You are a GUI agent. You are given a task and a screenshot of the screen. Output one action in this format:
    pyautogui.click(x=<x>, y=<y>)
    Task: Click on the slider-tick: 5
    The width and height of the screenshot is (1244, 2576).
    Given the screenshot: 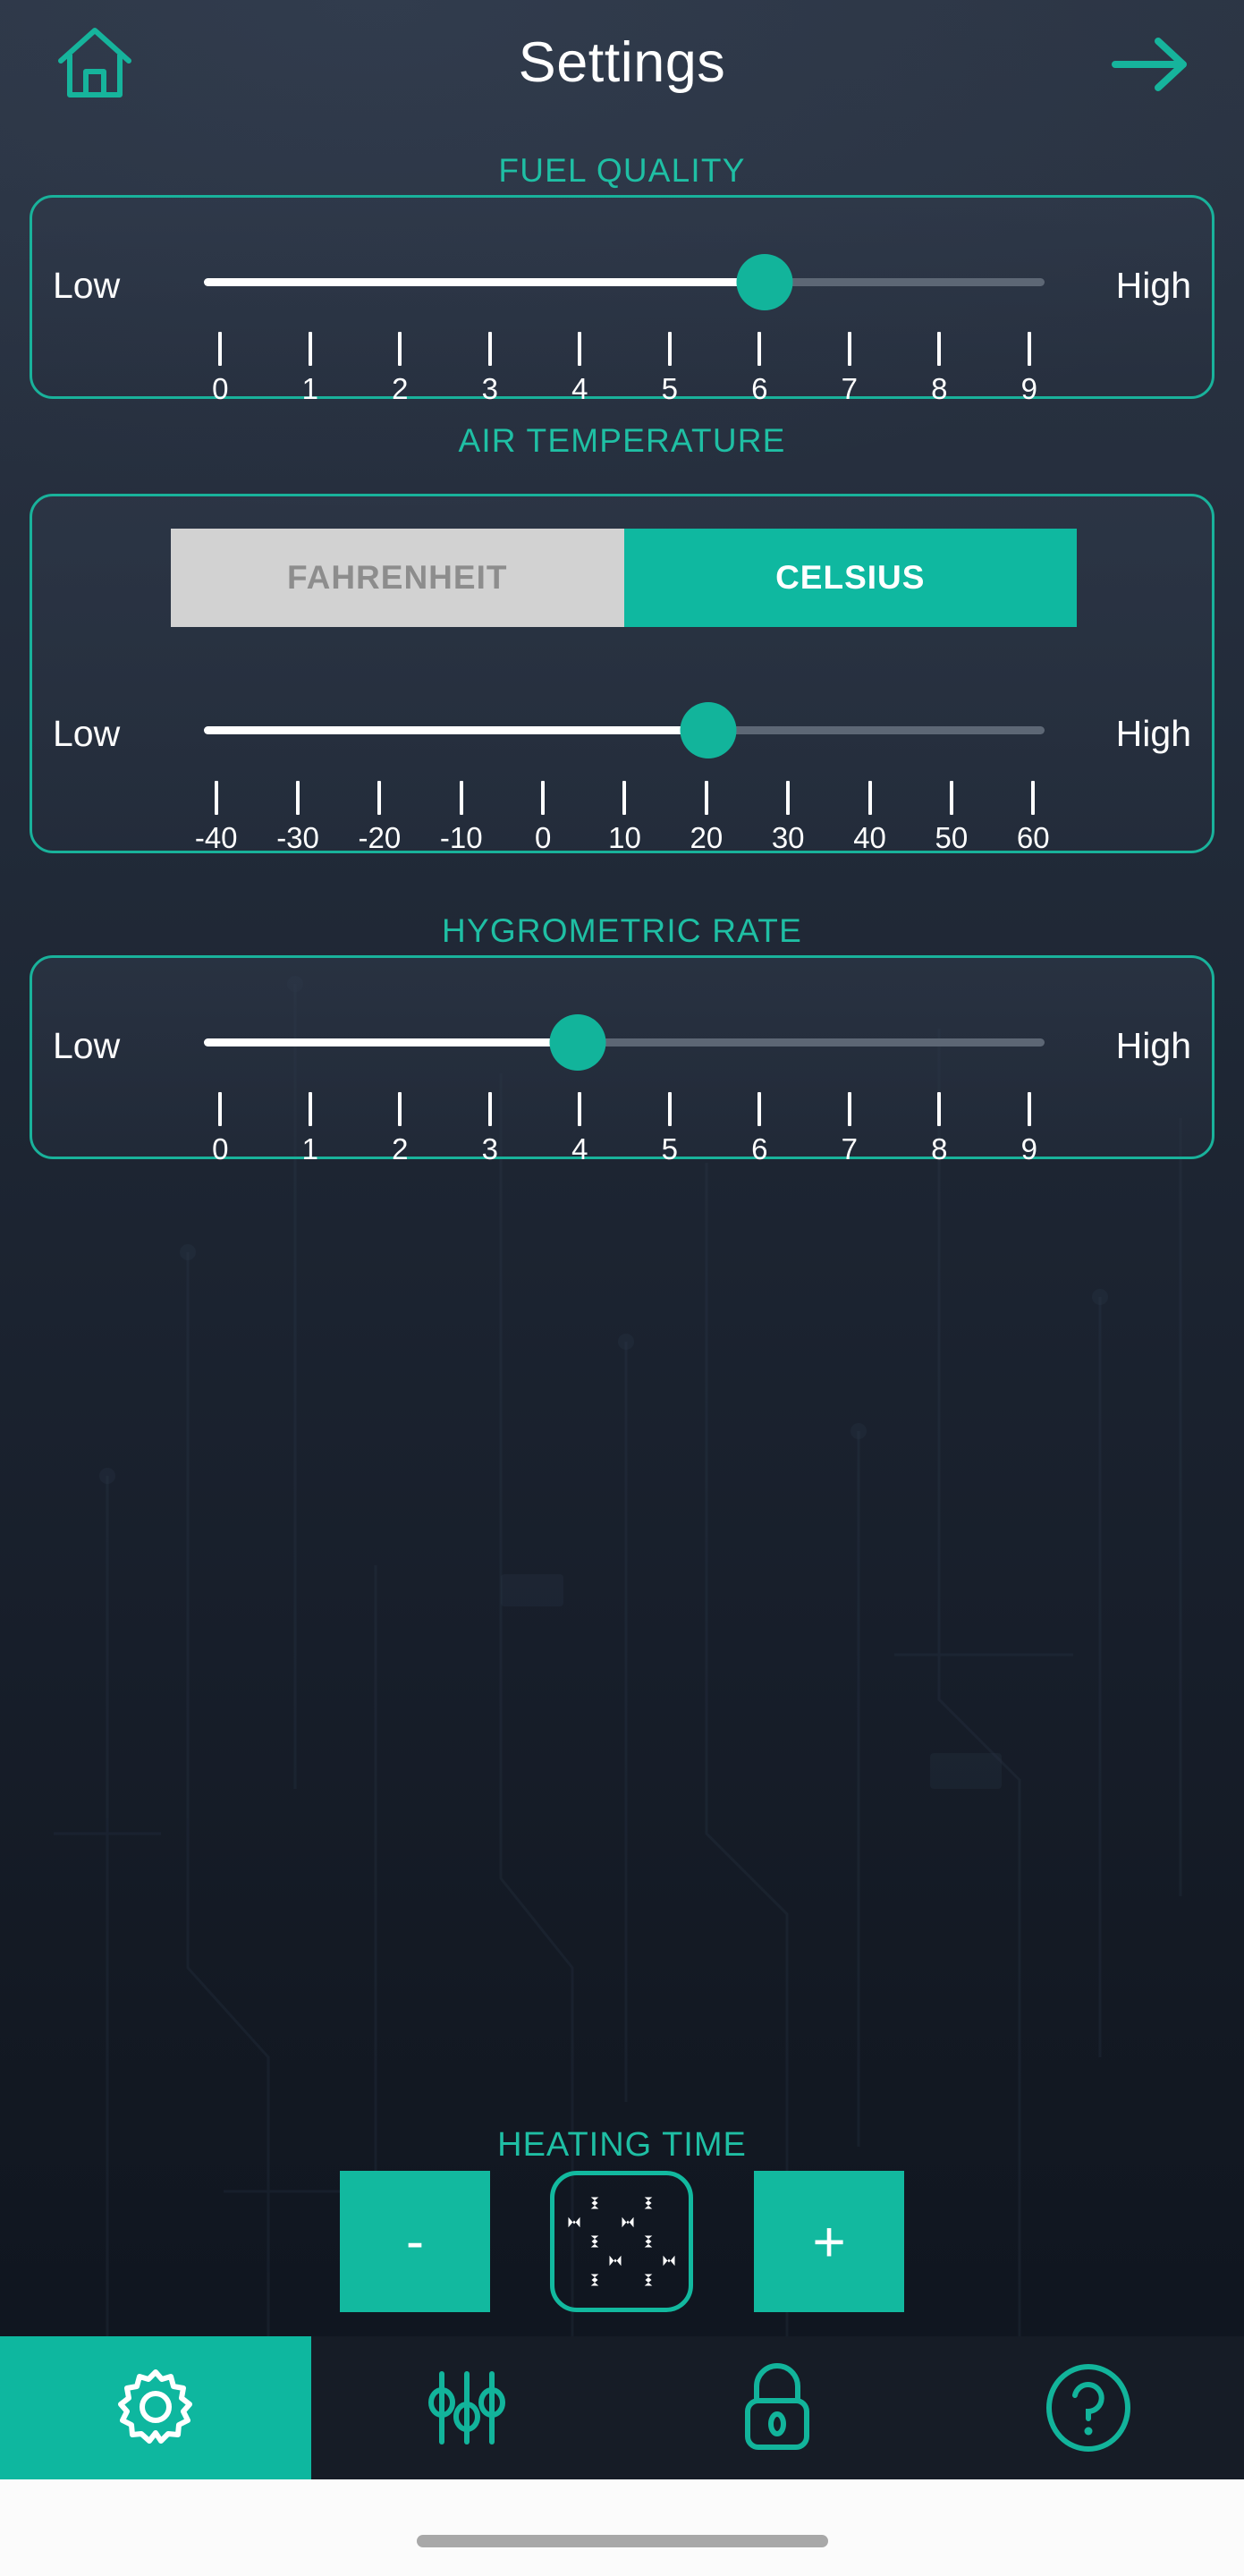 What is the action you would take?
    pyautogui.click(x=670, y=367)
    